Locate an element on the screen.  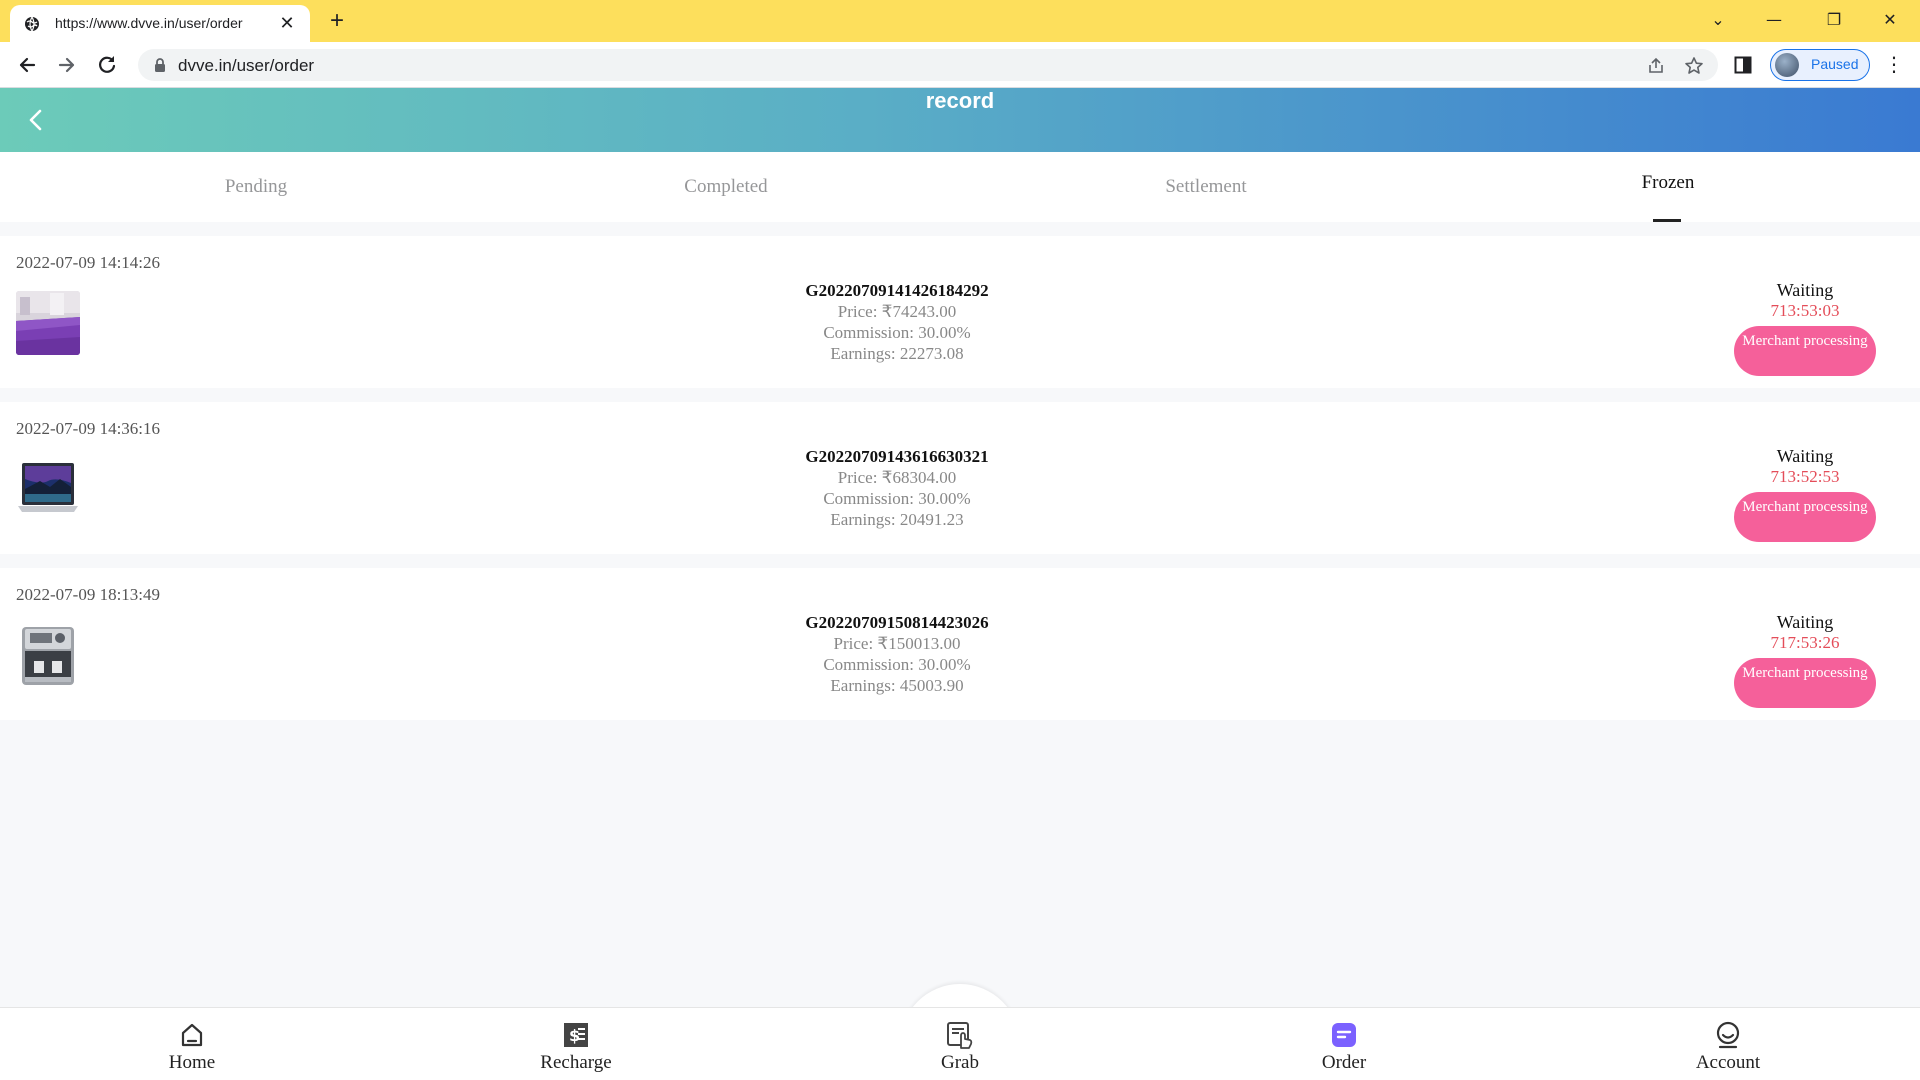
nav-label: Grab is located at coordinates (960, 1062).